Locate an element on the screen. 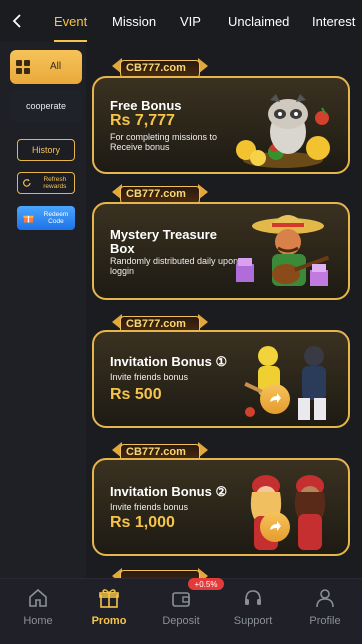  nav-label: Home is located at coordinates (38, 621).